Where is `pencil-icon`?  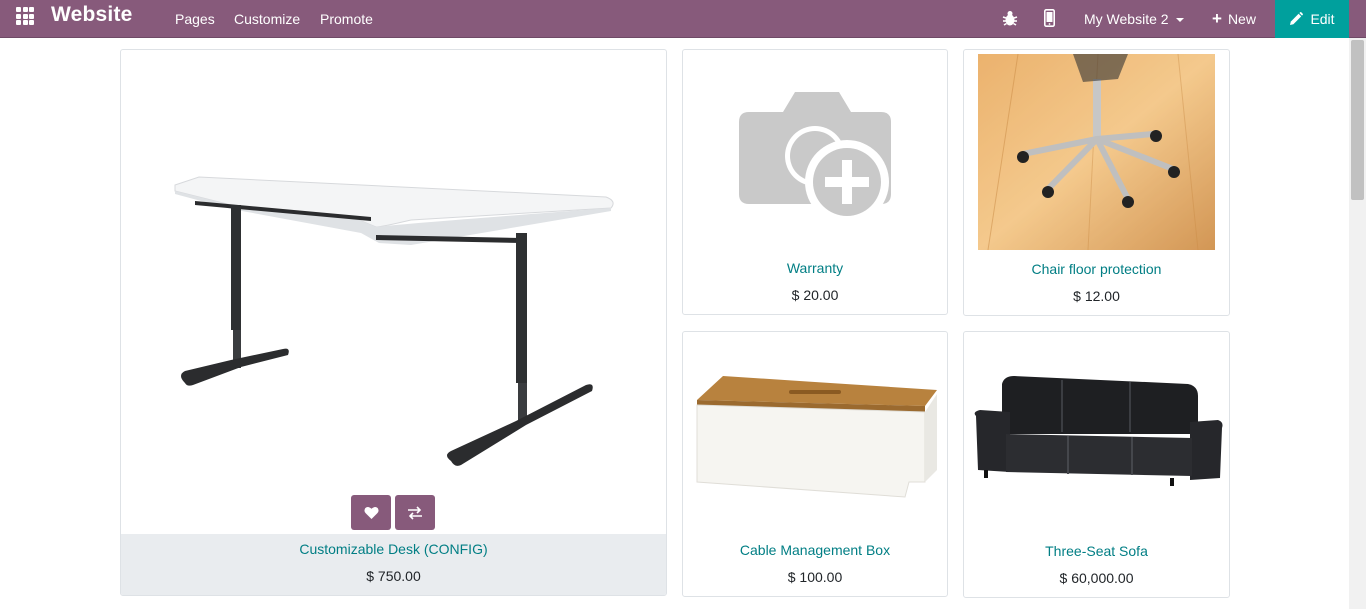 pencil-icon is located at coordinates (1297, 18).